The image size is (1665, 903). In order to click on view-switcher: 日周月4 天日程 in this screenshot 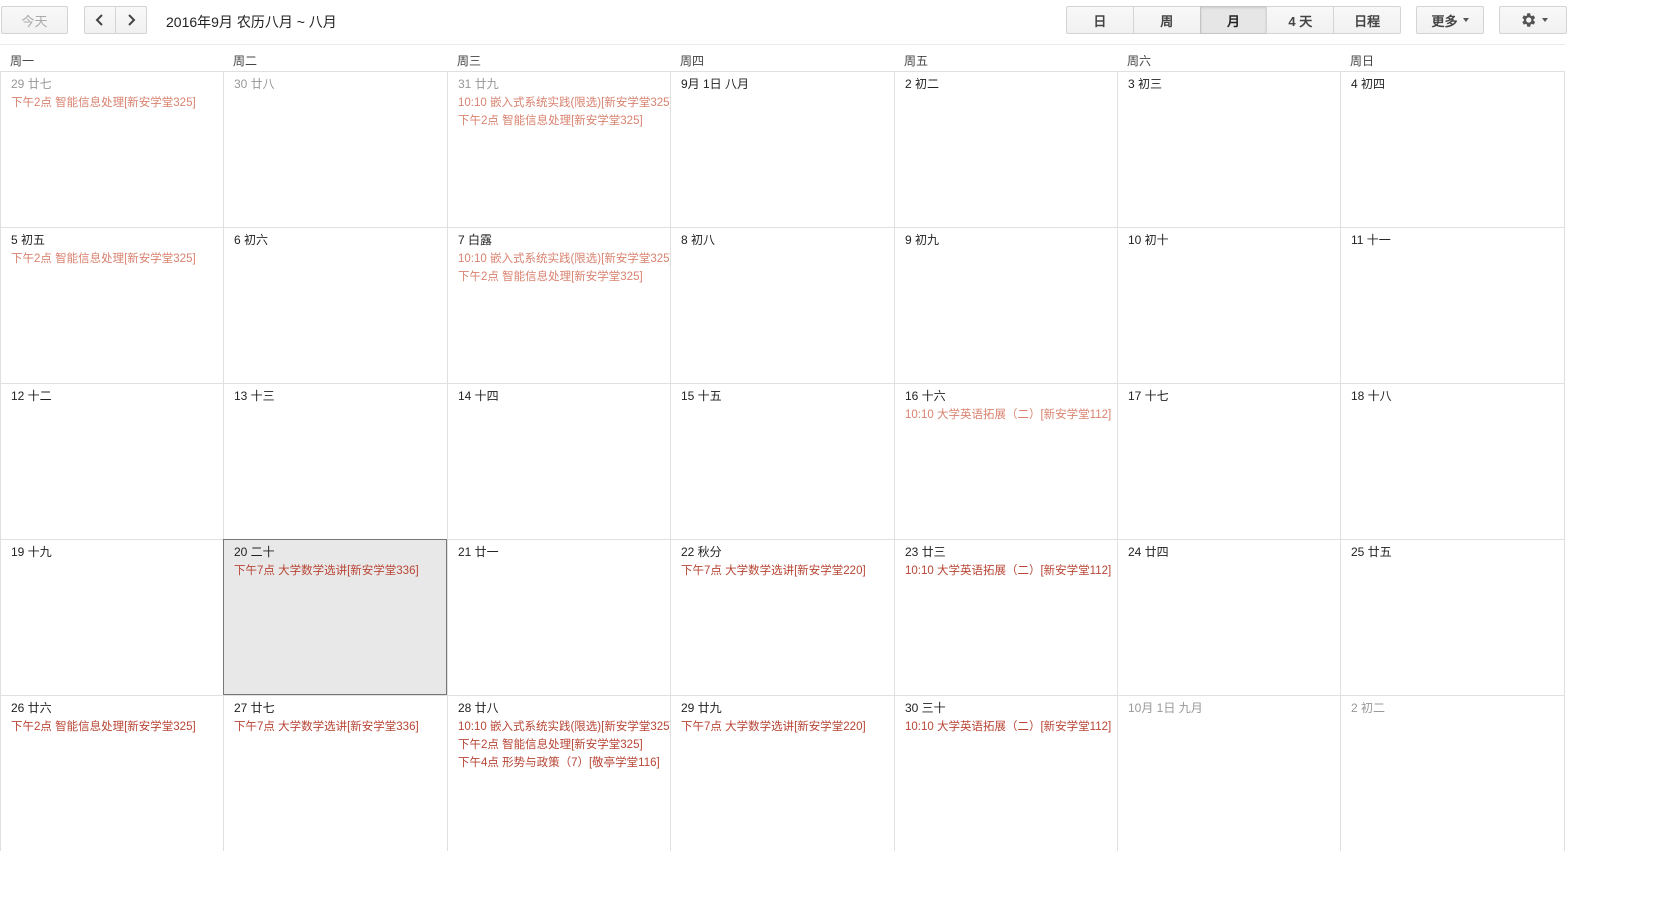, I will do `click(1233, 20)`.